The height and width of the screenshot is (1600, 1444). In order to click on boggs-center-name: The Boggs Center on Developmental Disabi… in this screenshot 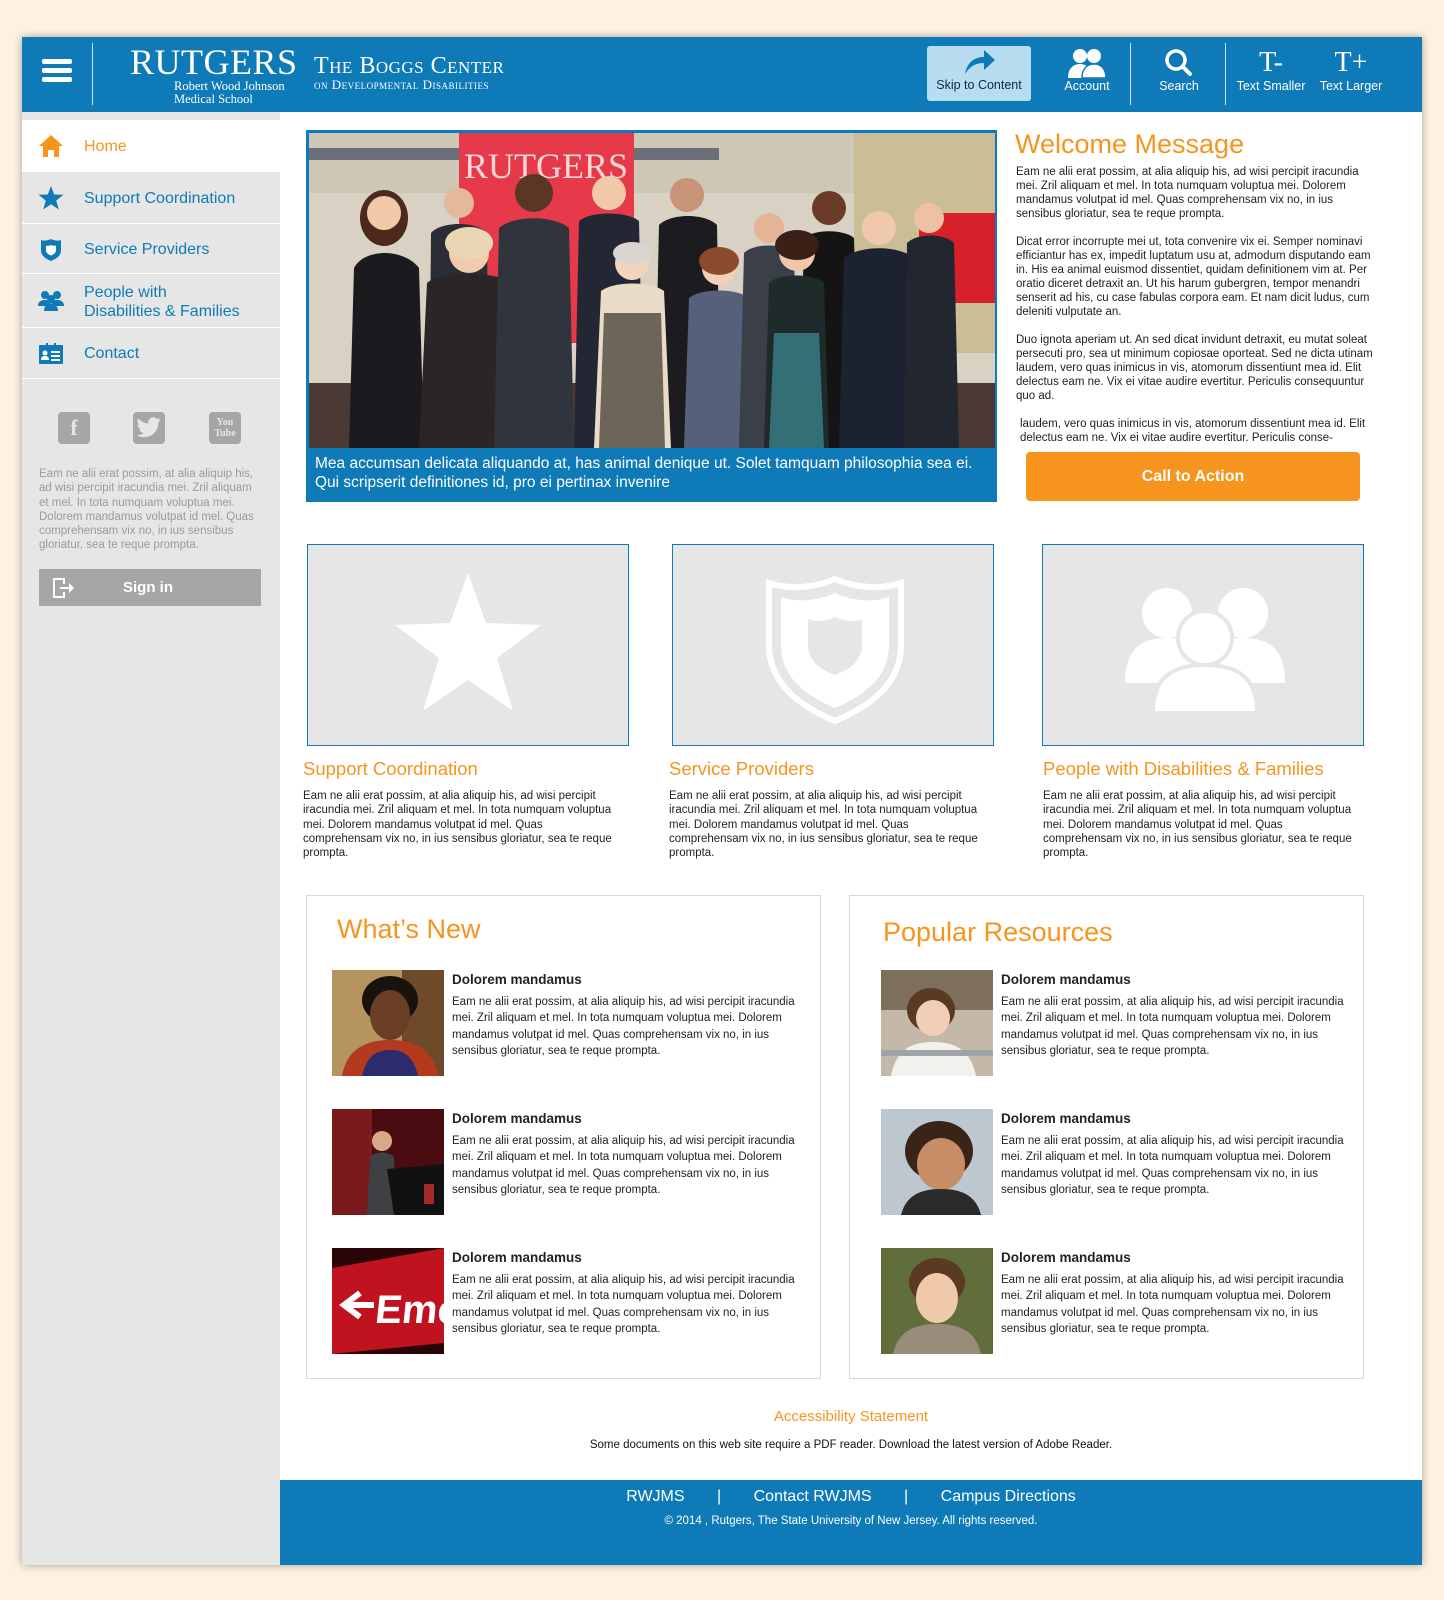, I will do `click(409, 73)`.